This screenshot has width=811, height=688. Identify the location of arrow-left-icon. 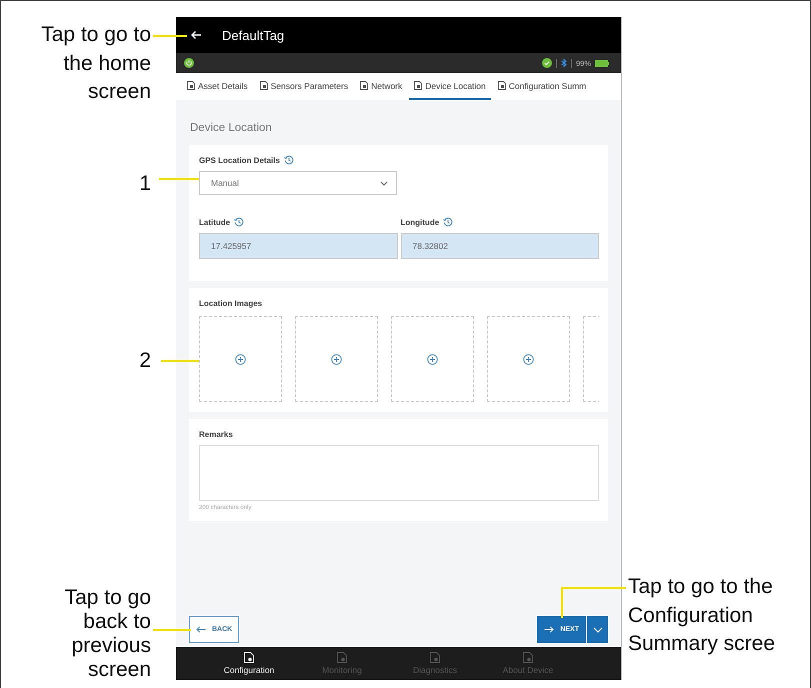
(201, 629).